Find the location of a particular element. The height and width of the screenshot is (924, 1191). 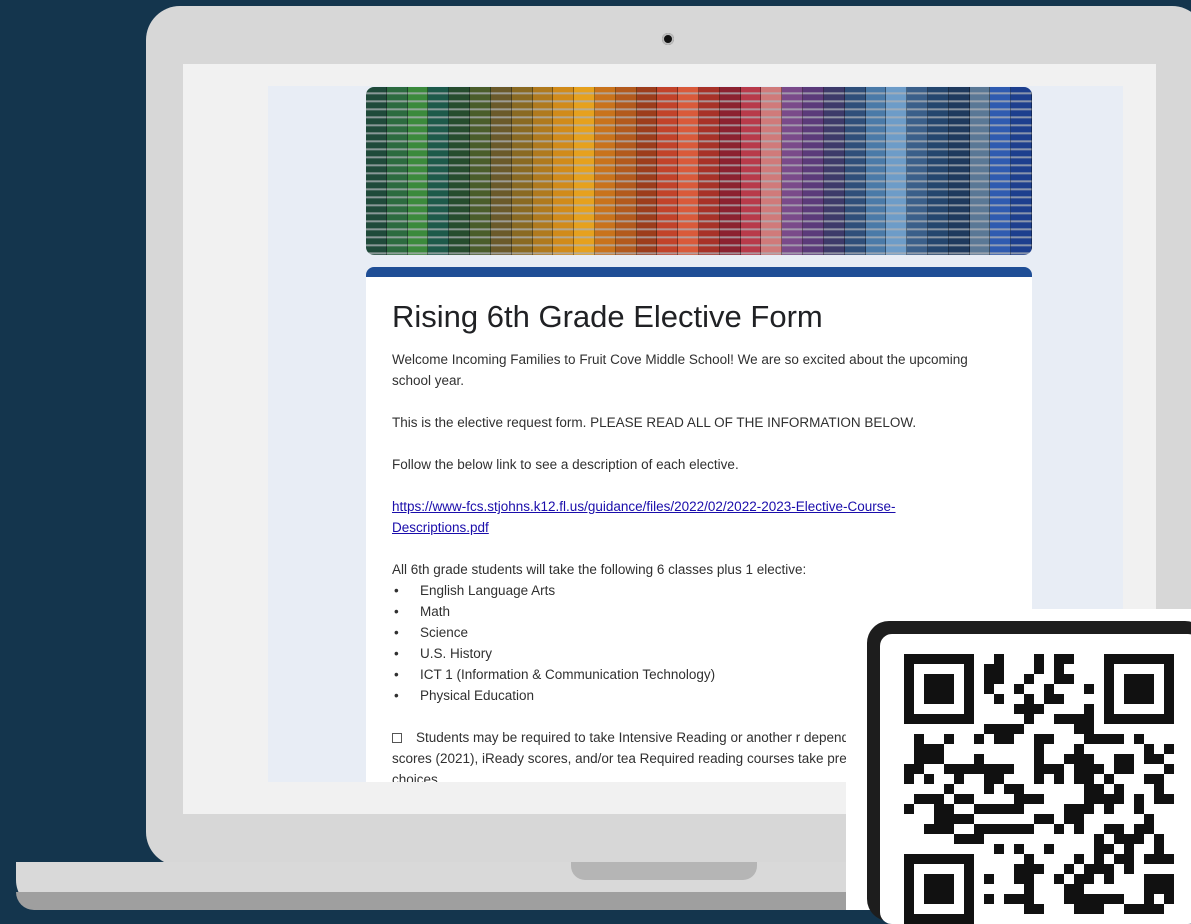

laptop-base-notch is located at coordinates (664, 871).